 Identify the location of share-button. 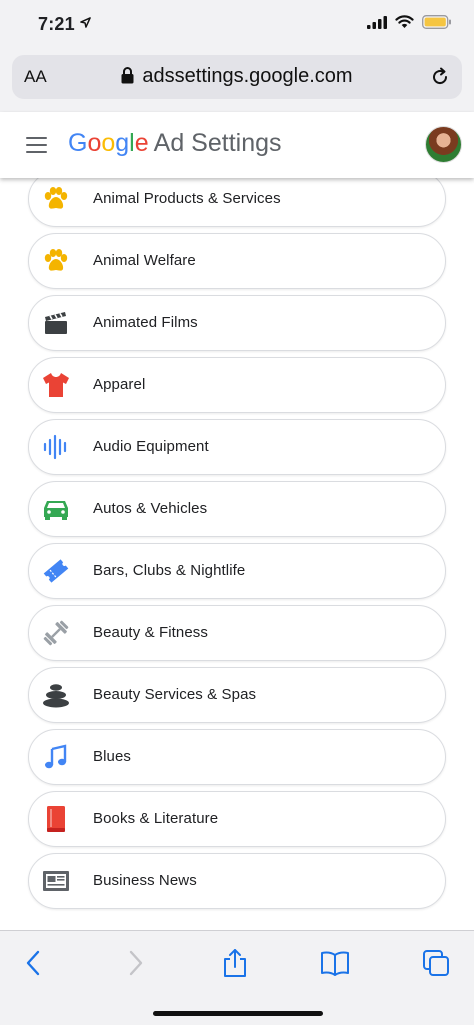
(235, 963).